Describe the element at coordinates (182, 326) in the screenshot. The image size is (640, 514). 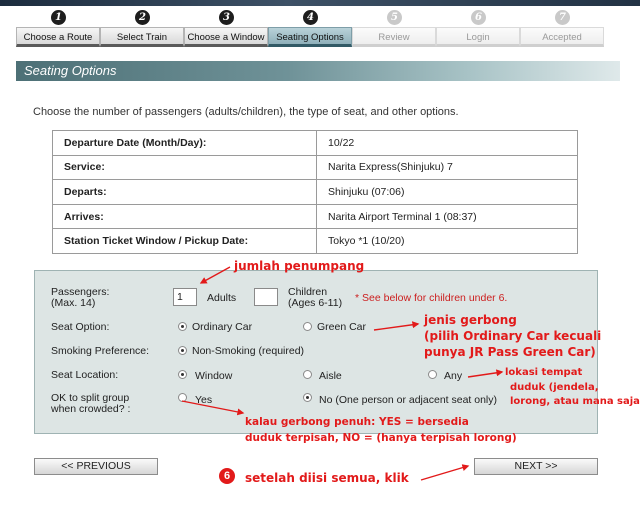
I see `seat-ordinary-radio` at that location.